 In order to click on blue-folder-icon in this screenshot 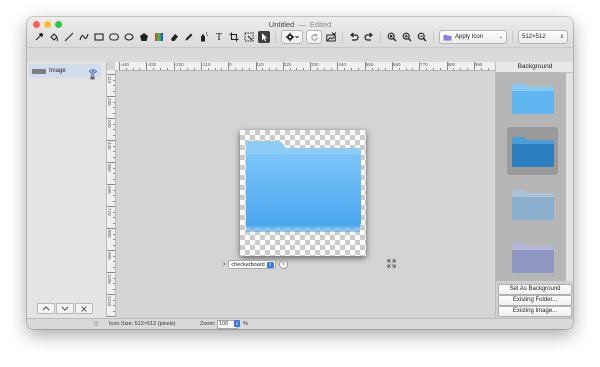, I will do `click(532, 151)`.